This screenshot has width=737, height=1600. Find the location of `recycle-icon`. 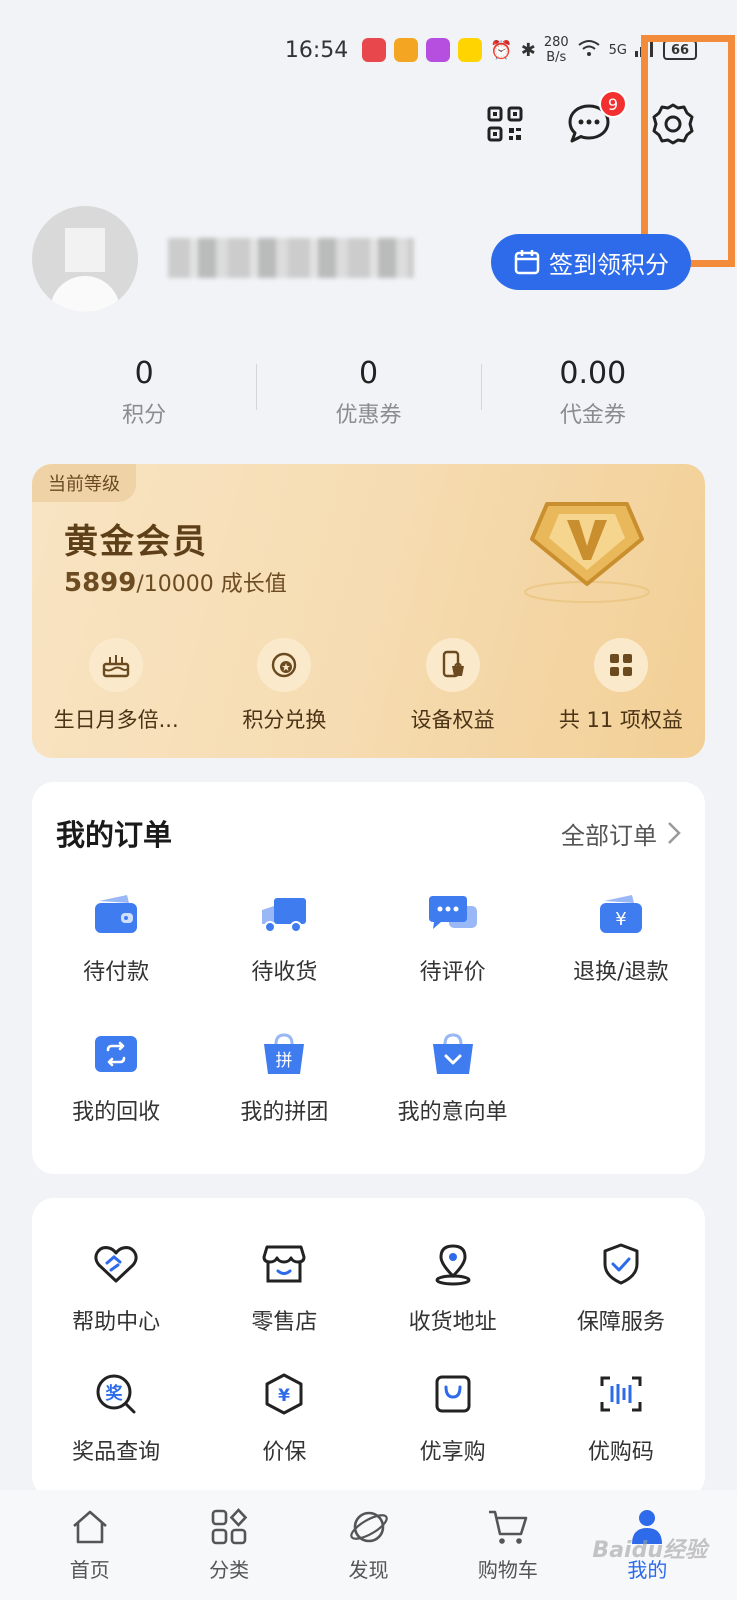

recycle-icon is located at coordinates (116, 1054).